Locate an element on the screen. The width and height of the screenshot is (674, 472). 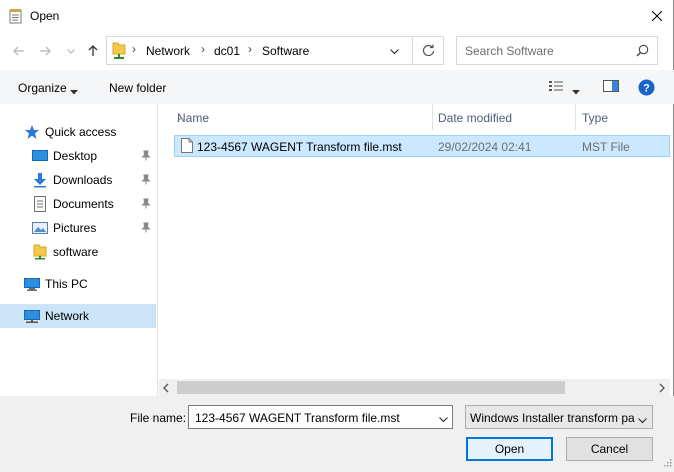
file-type-value: Windows Installer transform pa is located at coordinates (552, 418).